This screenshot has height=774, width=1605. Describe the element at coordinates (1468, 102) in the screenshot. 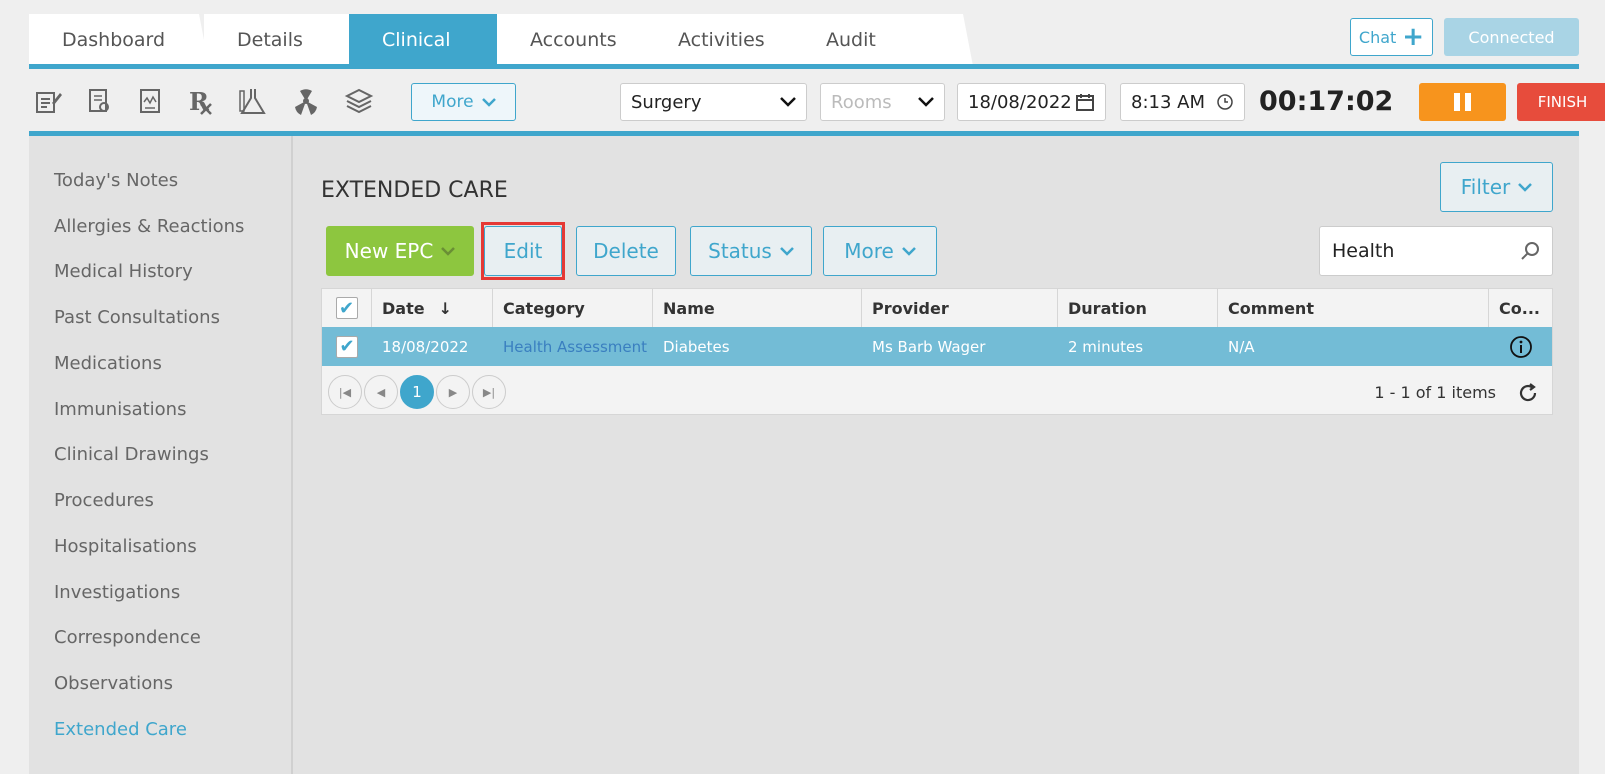

I see `pause-icon-bar` at that location.